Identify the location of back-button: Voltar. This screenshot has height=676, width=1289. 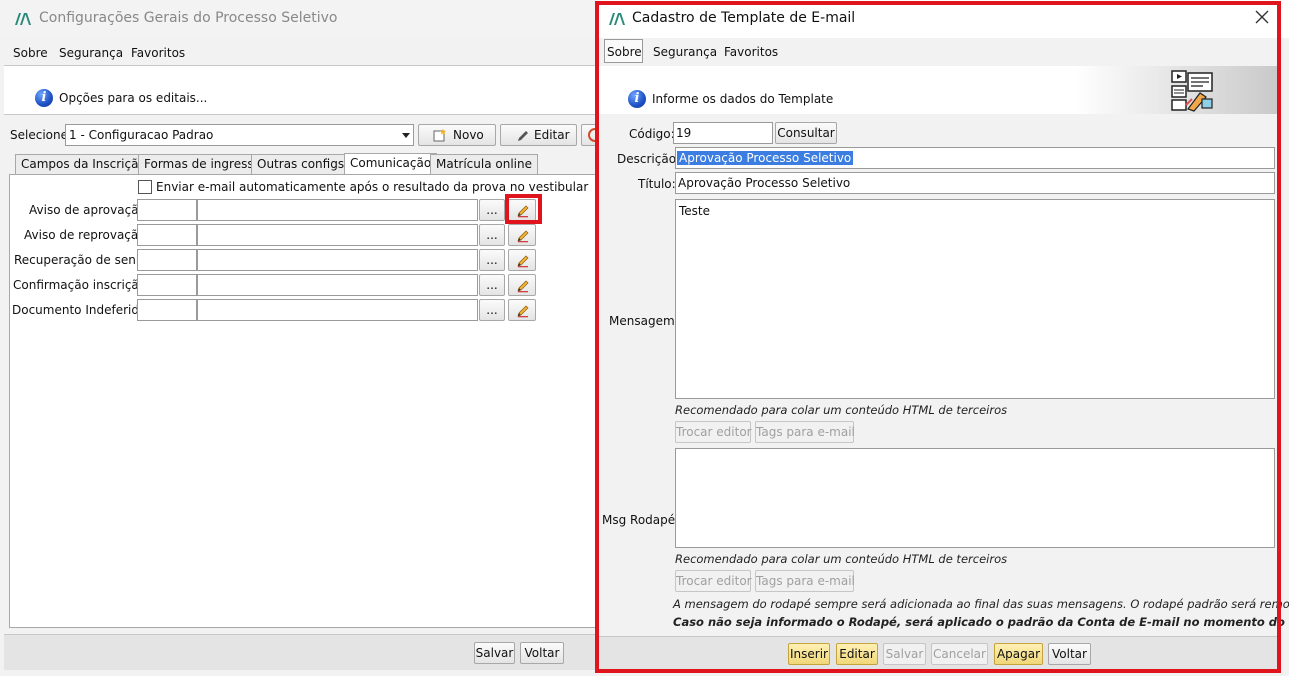
(542, 653).